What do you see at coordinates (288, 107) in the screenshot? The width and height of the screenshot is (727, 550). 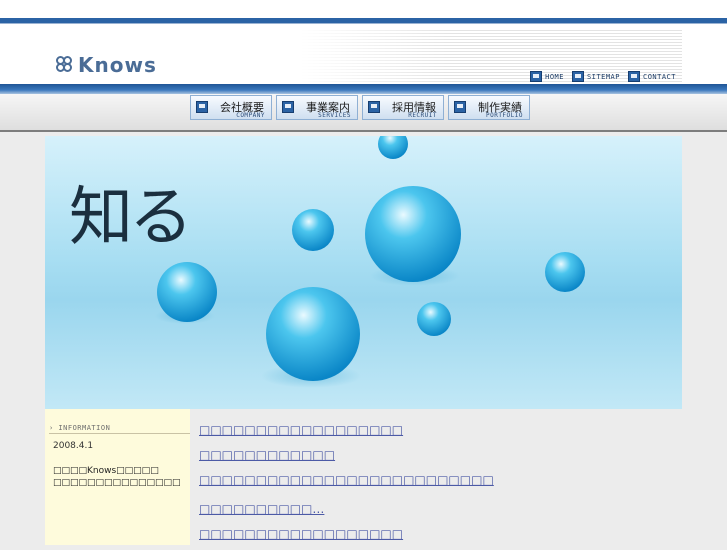 I see `services-icon` at bounding box center [288, 107].